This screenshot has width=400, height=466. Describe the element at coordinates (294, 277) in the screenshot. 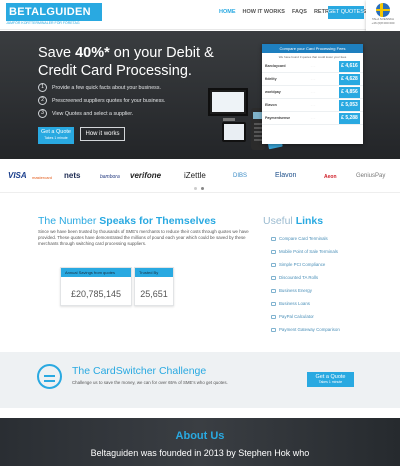

I see `link-ta-rolls: Discounted TA Rolls` at that location.